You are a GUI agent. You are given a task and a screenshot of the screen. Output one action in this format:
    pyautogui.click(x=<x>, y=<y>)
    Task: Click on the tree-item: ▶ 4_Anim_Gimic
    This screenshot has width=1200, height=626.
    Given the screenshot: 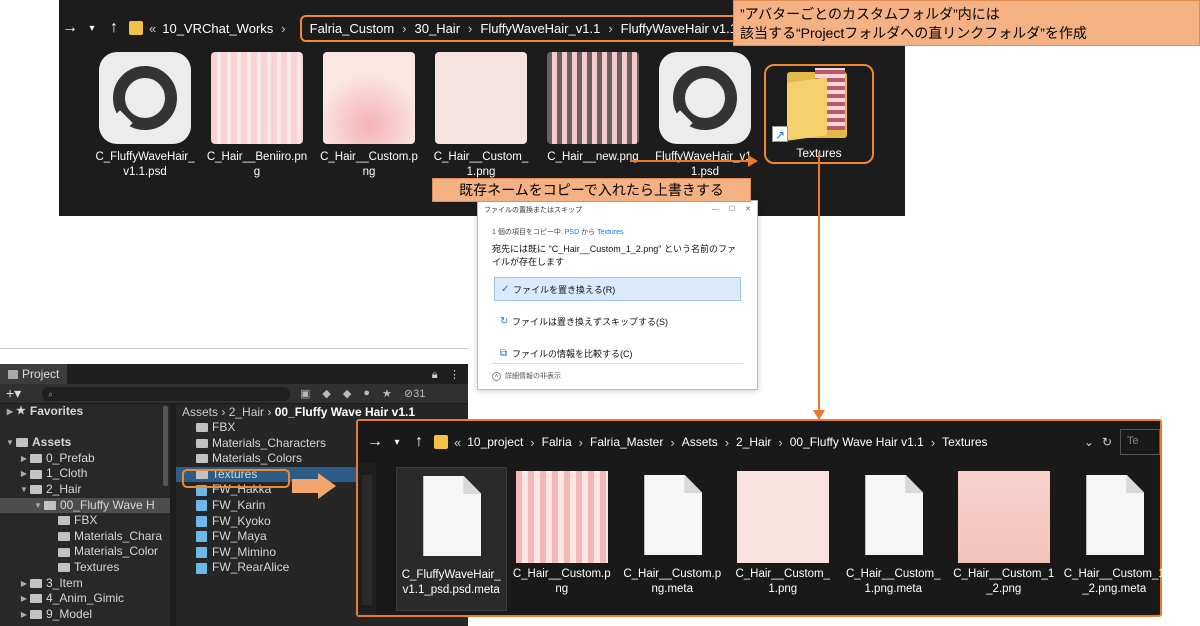 What is the action you would take?
    pyautogui.click(x=85, y=599)
    